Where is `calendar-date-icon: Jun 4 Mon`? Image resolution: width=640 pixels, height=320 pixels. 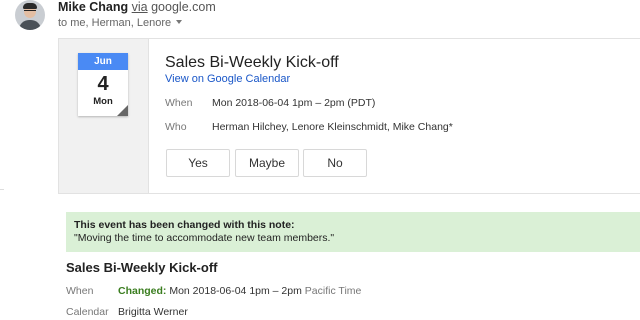 calendar-date-icon: Jun 4 Mon is located at coordinates (103, 84).